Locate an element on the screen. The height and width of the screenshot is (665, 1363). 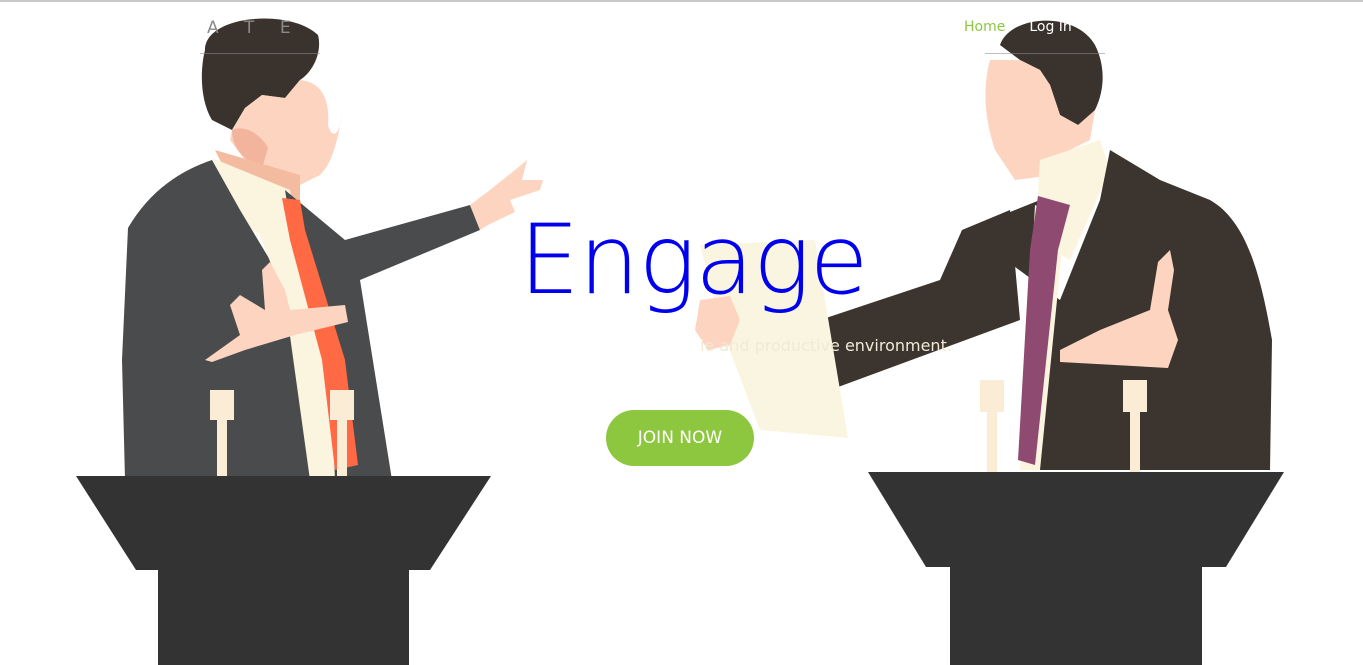
hero-tagline: le and productive environment. is located at coordinates (826, 345).